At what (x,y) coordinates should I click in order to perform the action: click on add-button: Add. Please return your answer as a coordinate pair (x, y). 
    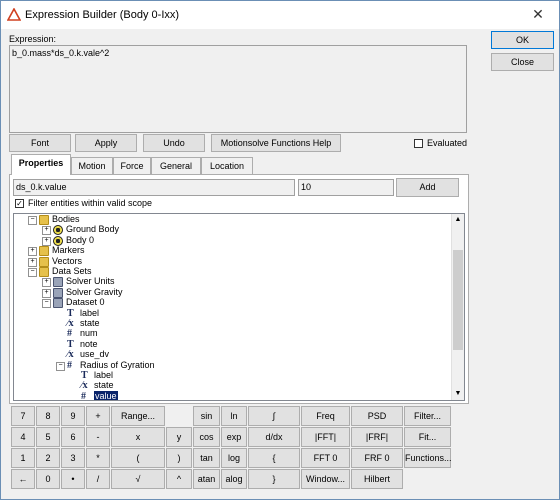
    Looking at the image, I should click on (427, 187).